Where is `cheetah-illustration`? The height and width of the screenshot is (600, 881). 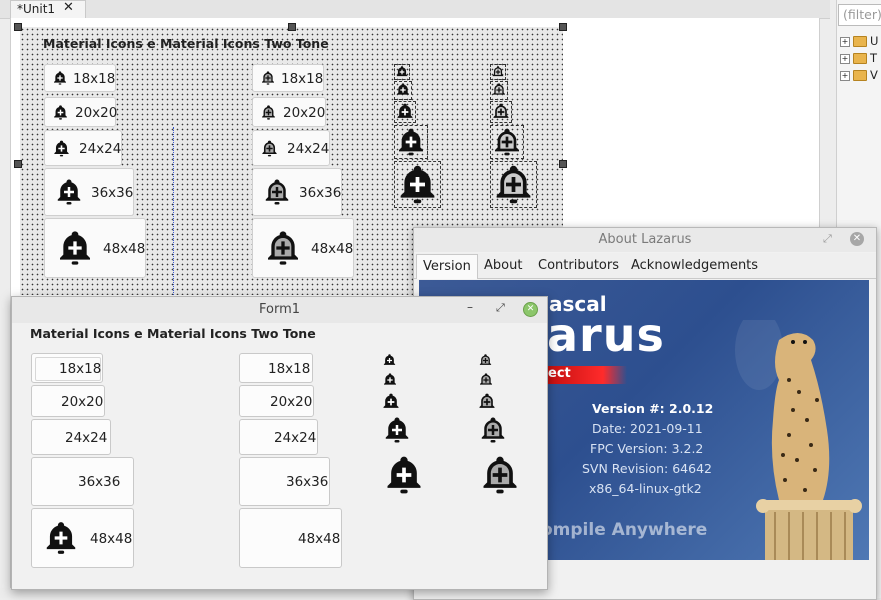 cheetah-illustration is located at coordinates (798, 440).